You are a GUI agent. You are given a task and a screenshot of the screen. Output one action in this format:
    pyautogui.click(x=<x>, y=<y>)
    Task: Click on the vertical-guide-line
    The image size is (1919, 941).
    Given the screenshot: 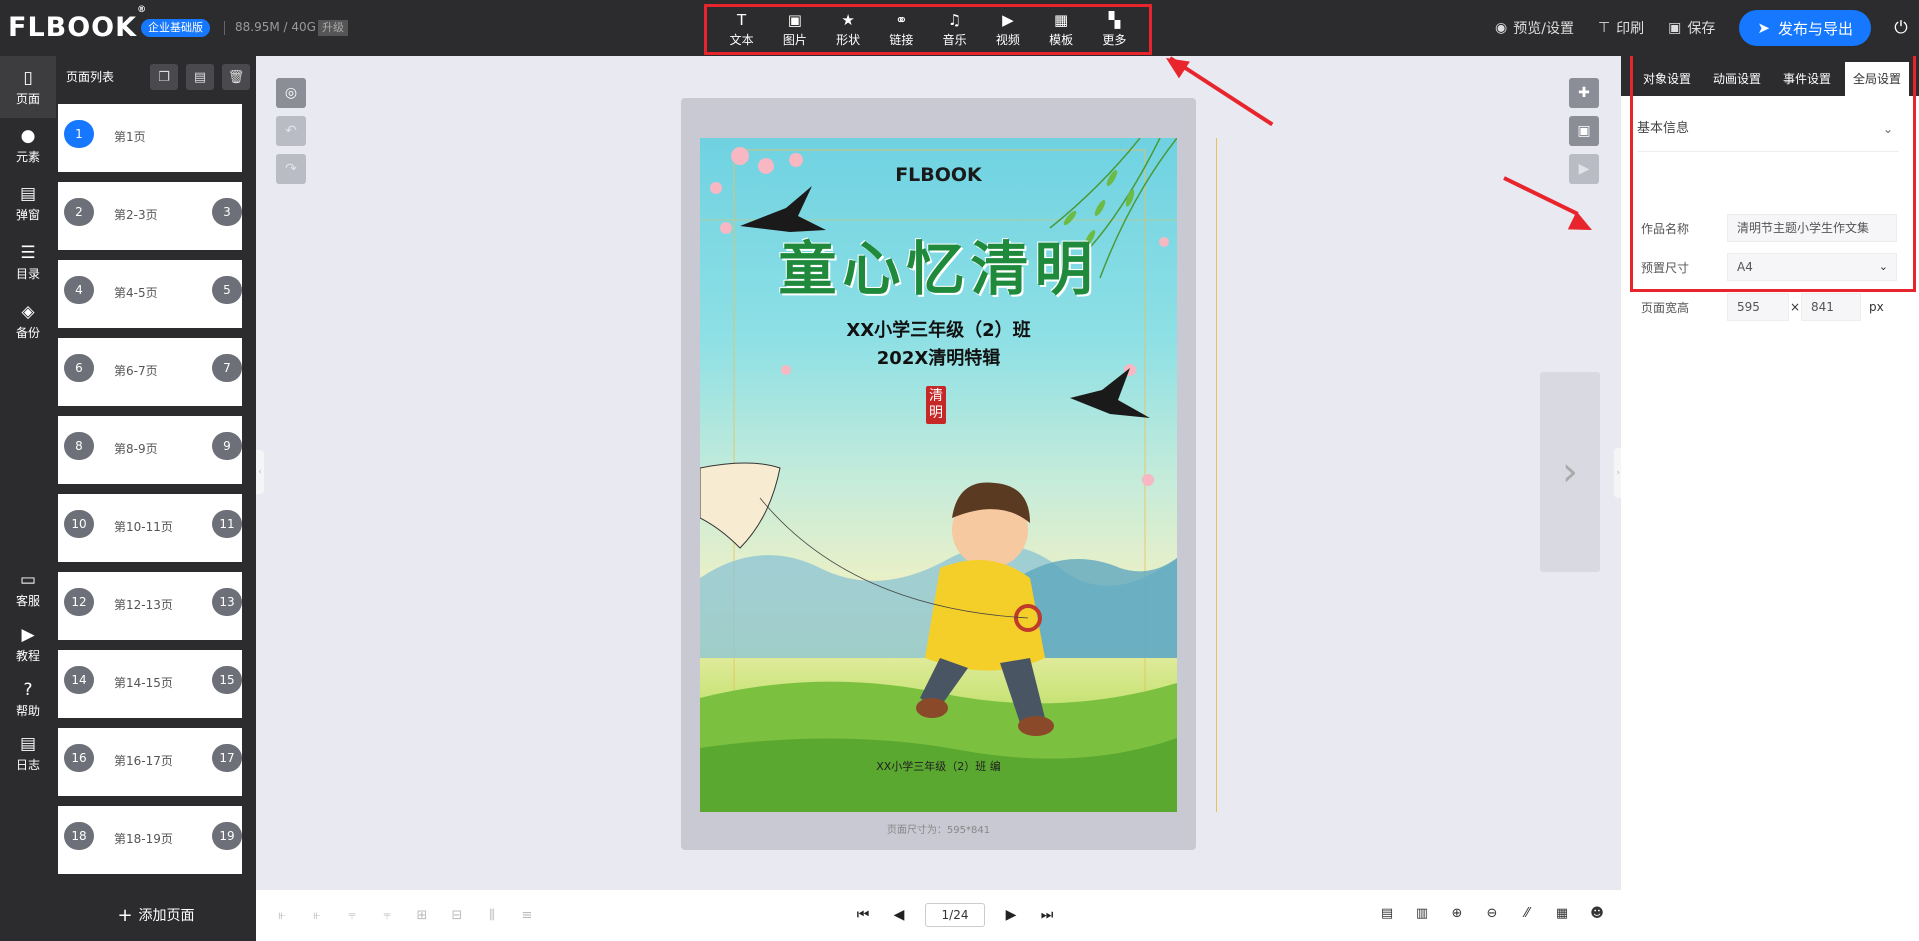 What is the action you would take?
    pyautogui.click(x=1216, y=475)
    